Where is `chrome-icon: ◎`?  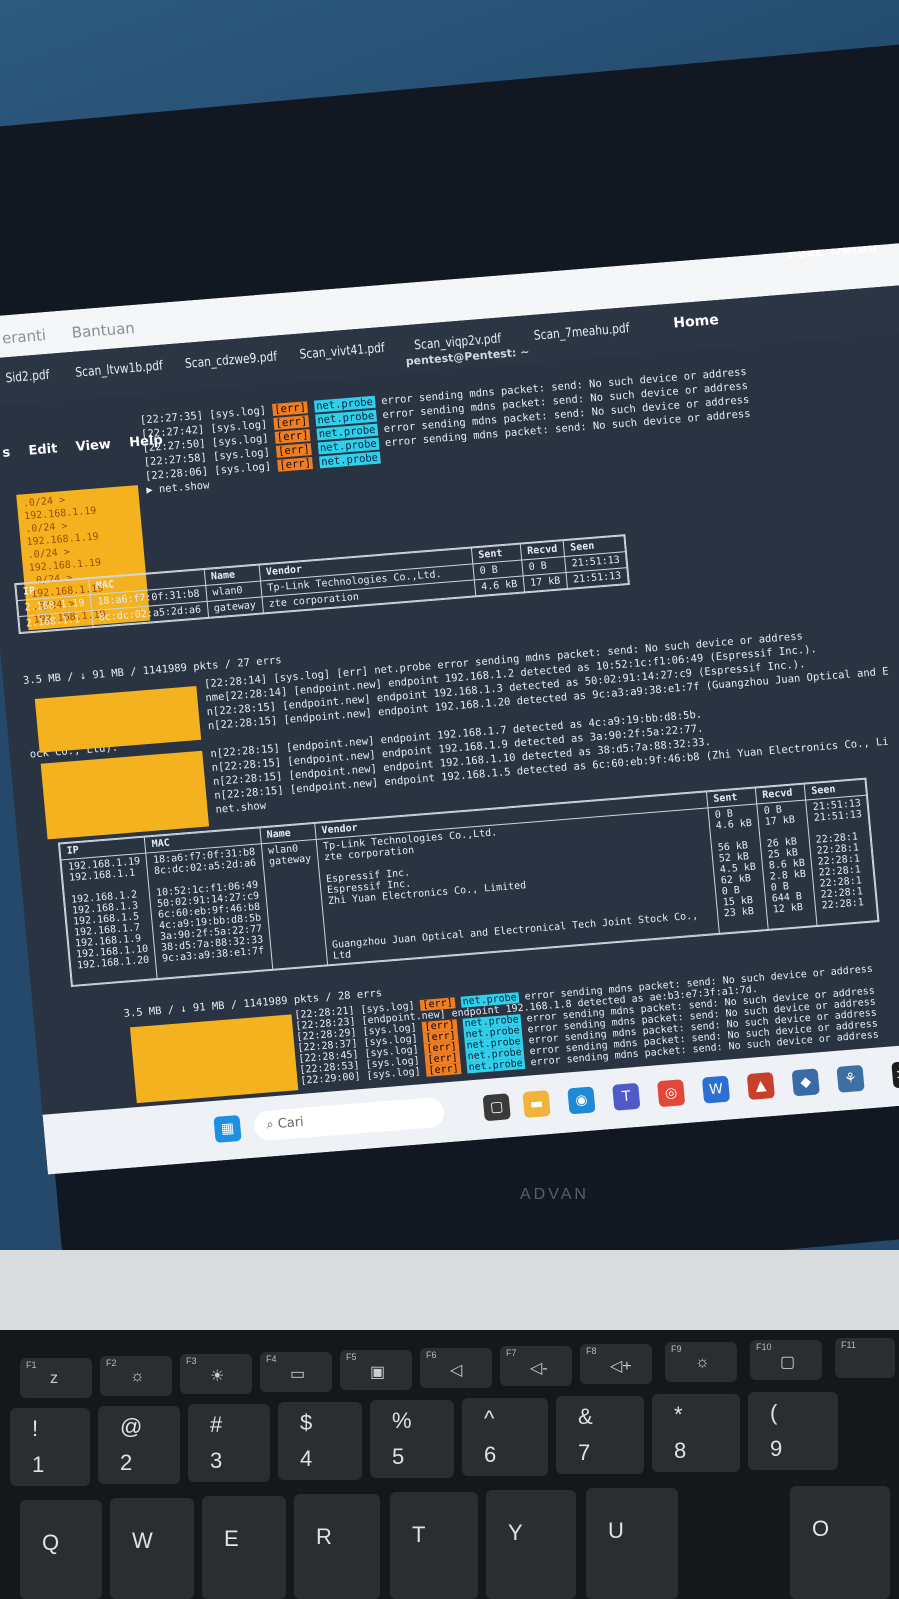
chrome-icon: ◎ is located at coordinates (671, 1093).